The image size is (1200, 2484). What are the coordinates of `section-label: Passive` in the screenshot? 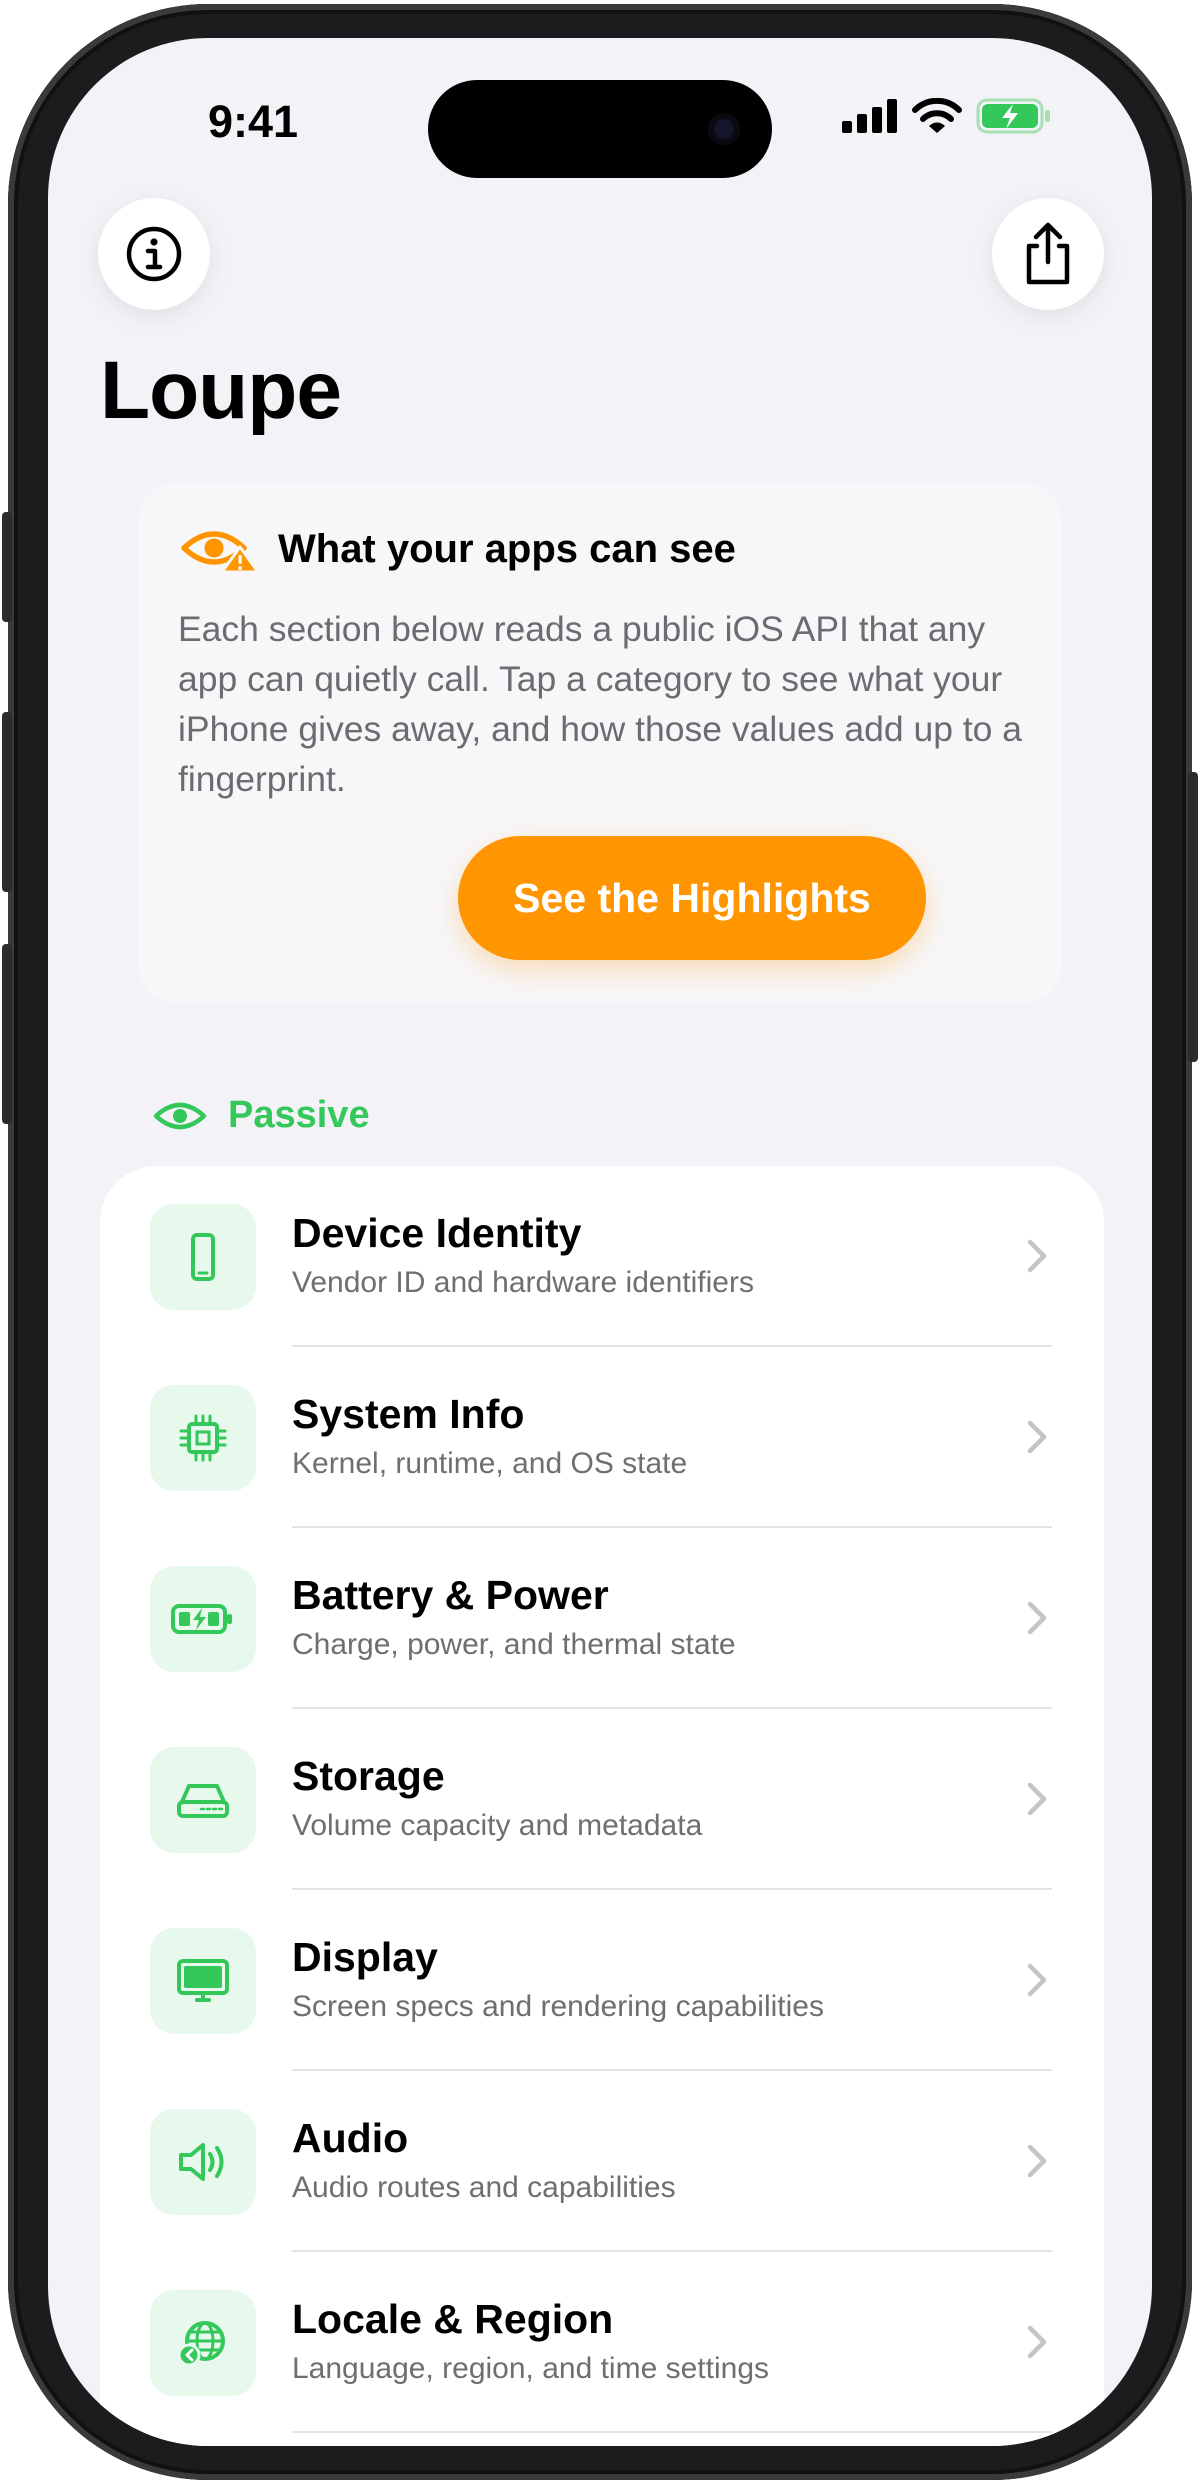 It's located at (299, 1115).